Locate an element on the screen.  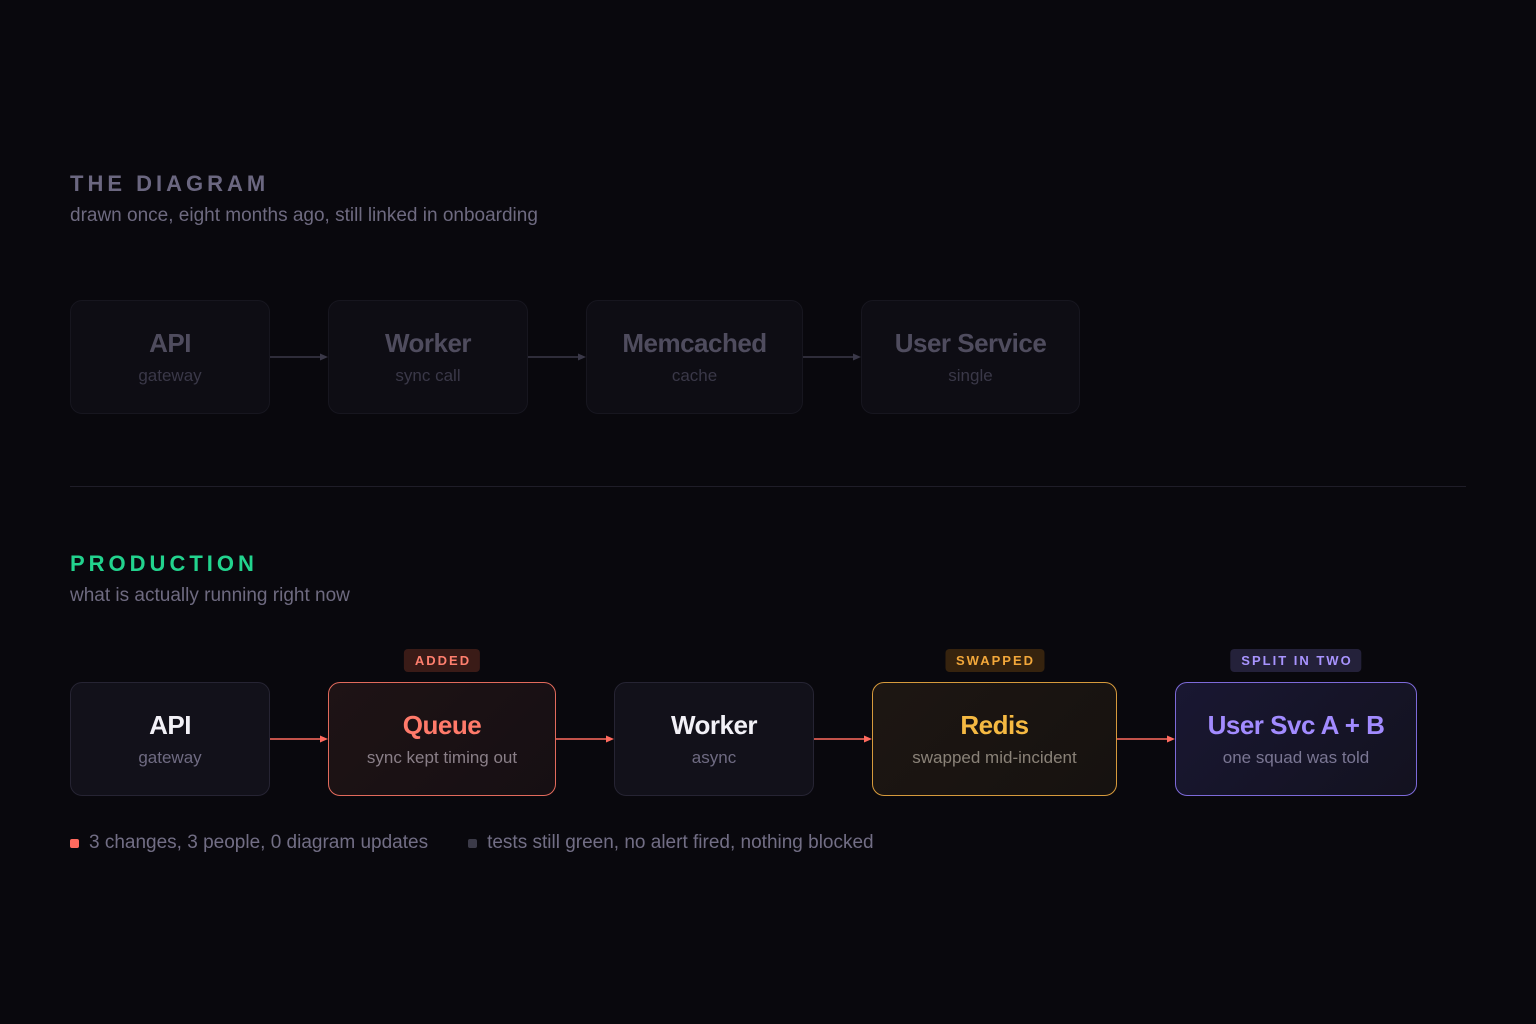
node-desc: cache is located at coordinates (694, 375).